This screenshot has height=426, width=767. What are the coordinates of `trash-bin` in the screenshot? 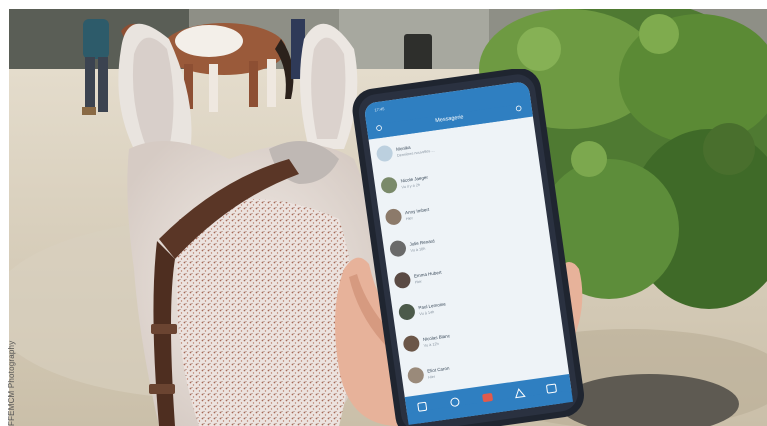 It's located at (418, 54).